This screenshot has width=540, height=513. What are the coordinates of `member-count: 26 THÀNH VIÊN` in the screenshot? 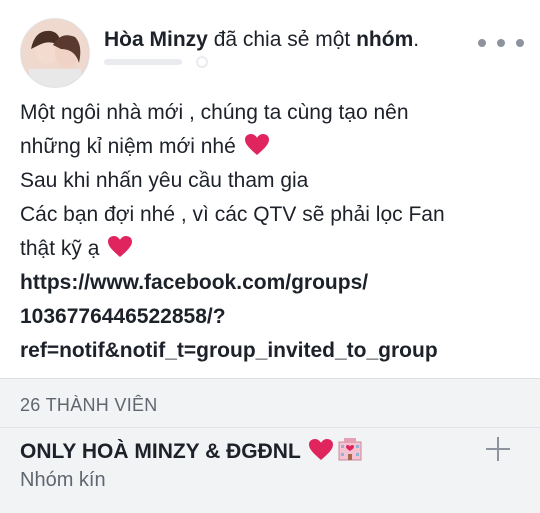 It's located at (89, 405).